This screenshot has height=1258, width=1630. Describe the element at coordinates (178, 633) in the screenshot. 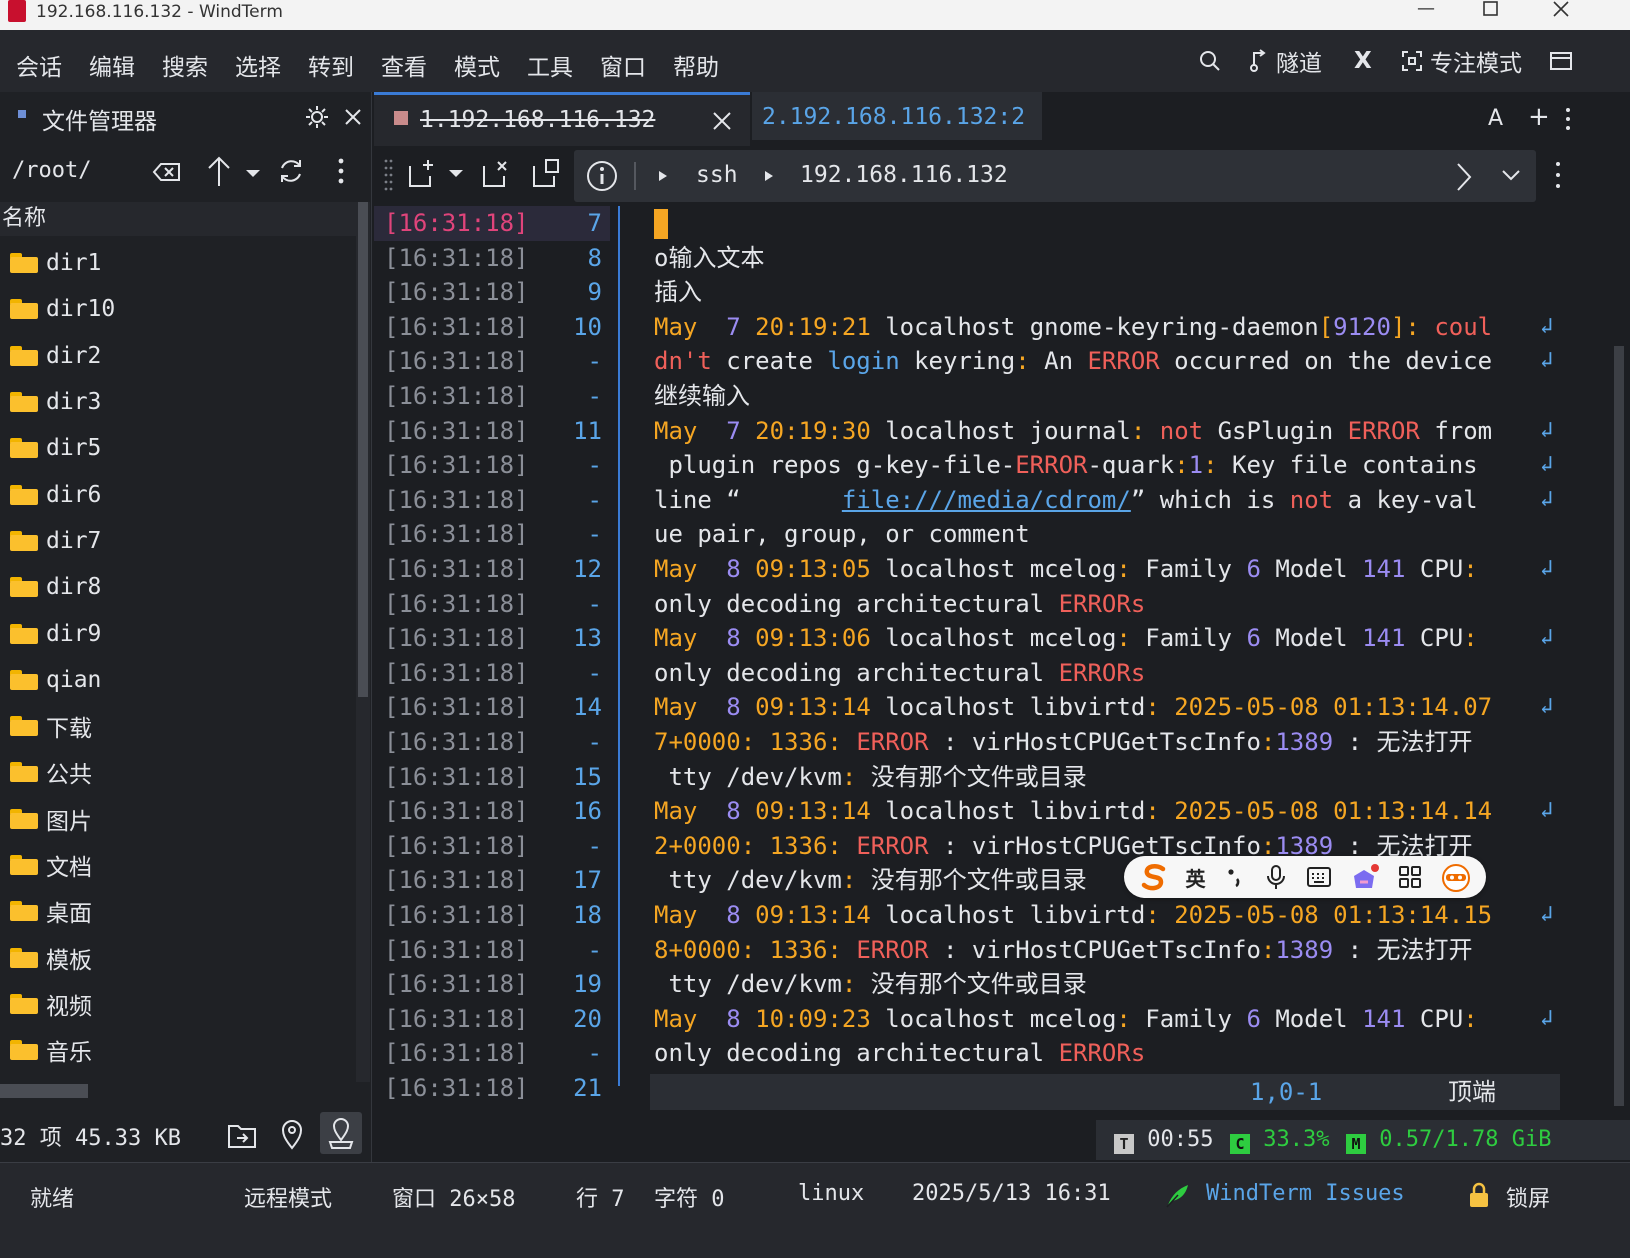

I see `list-item: dir9` at that location.